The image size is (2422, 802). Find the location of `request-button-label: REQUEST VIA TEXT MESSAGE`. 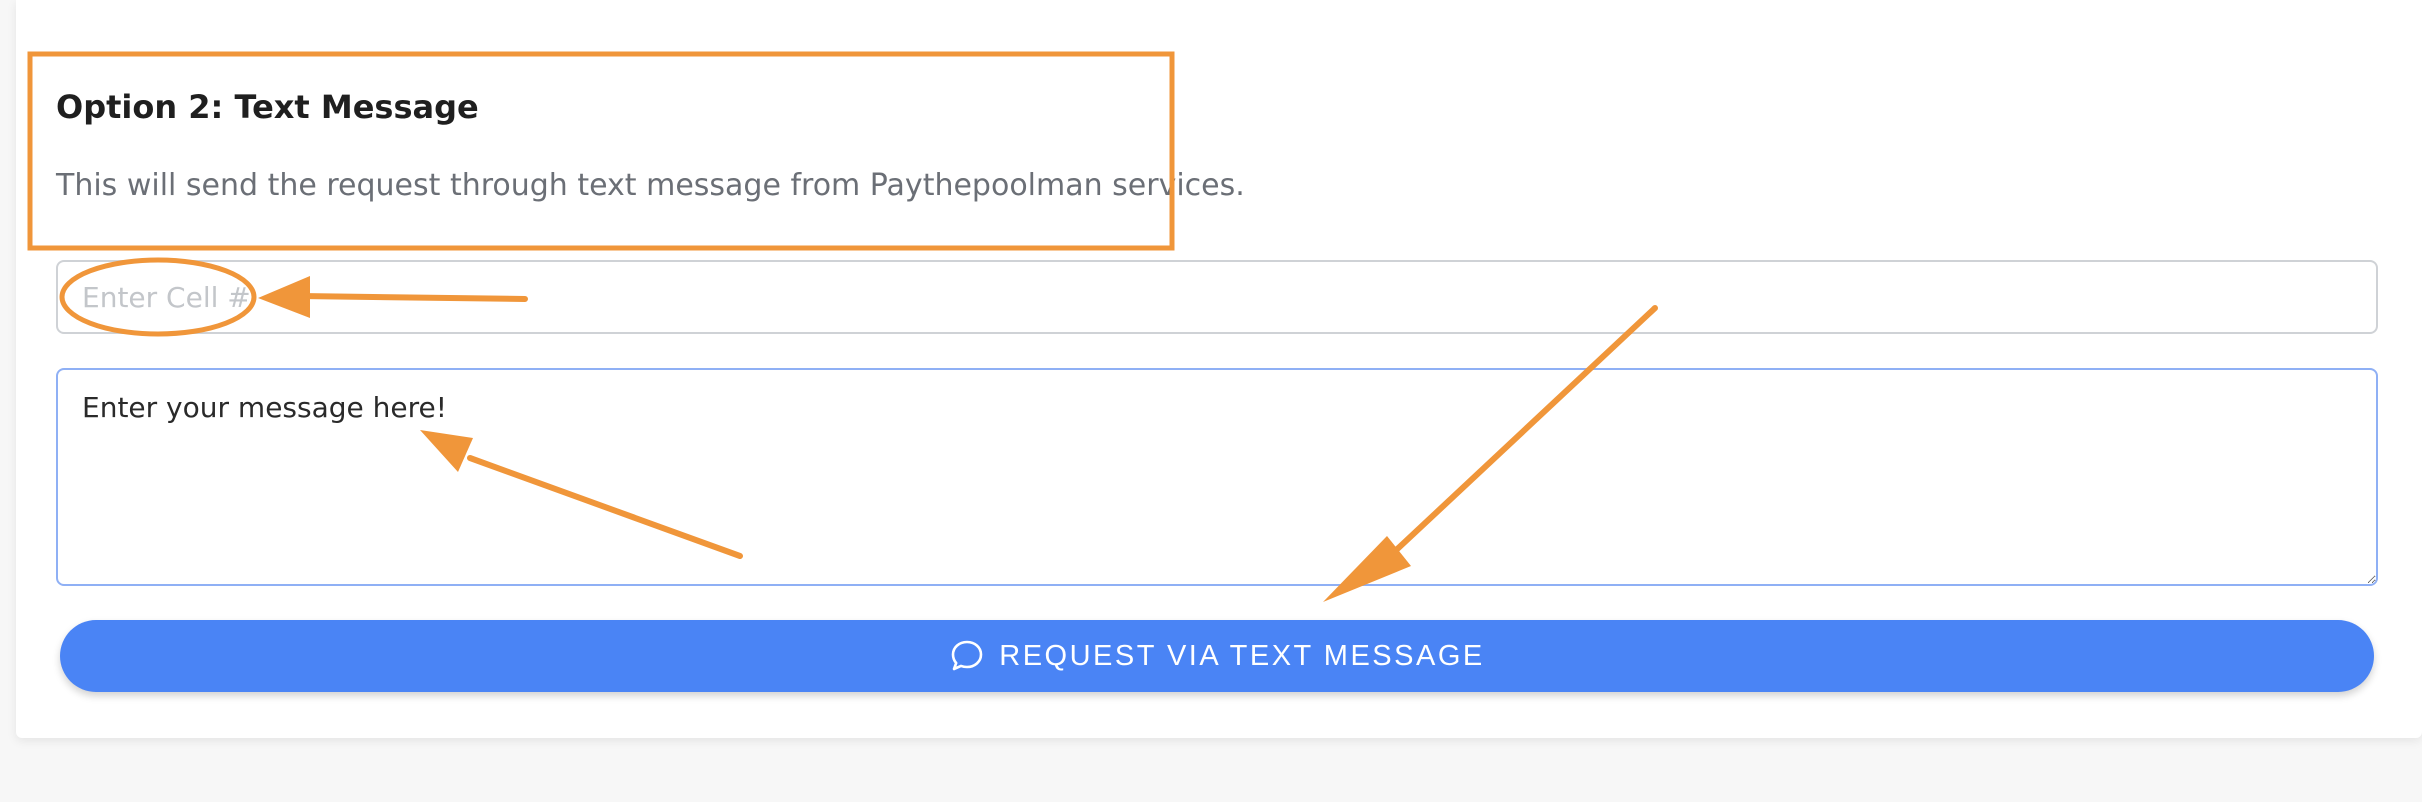

request-button-label: REQUEST VIA TEXT MESSAGE is located at coordinates (1242, 655).